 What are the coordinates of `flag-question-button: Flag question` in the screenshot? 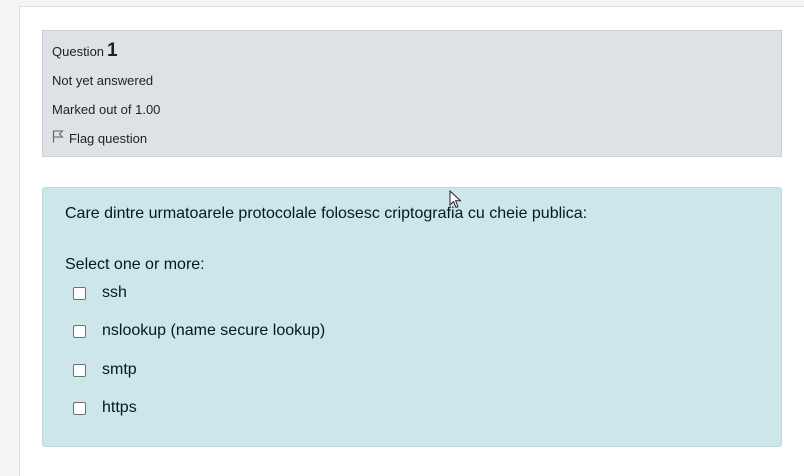 It's located at (99, 138).